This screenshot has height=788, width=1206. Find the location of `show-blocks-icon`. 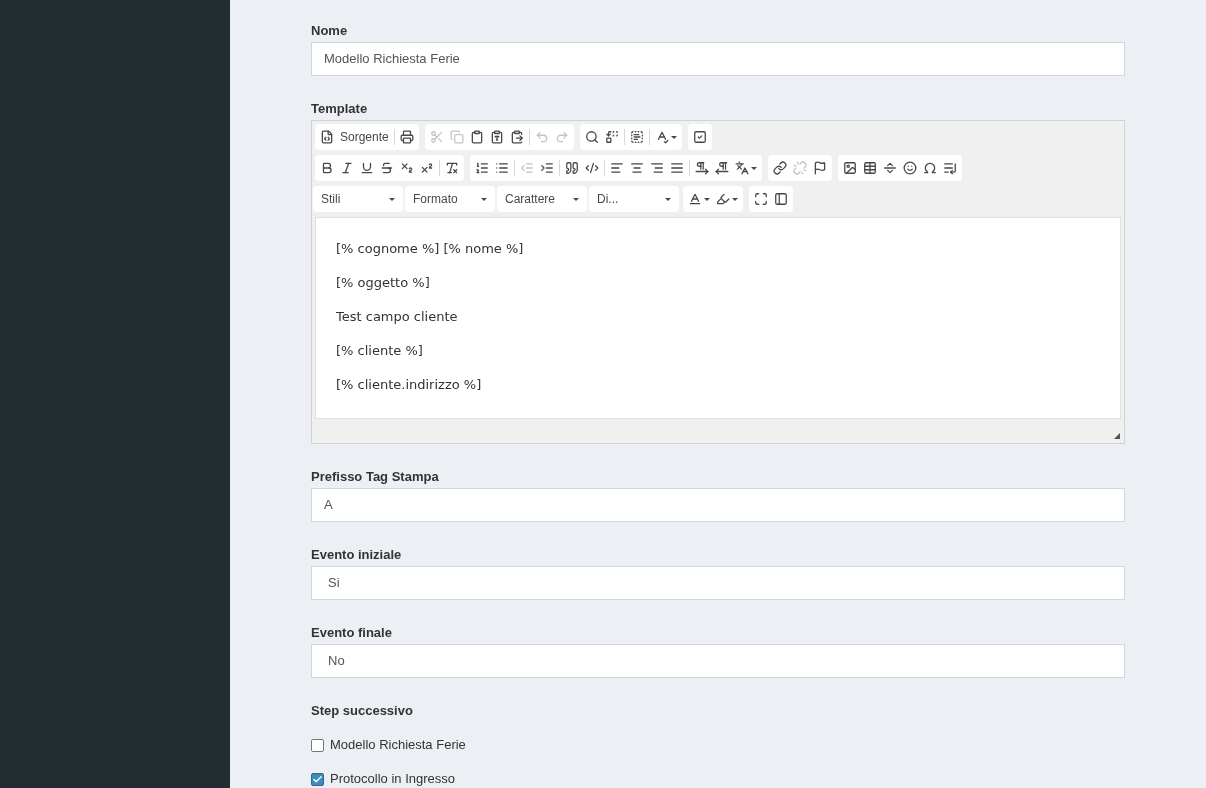

show-blocks-icon is located at coordinates (781, 199).